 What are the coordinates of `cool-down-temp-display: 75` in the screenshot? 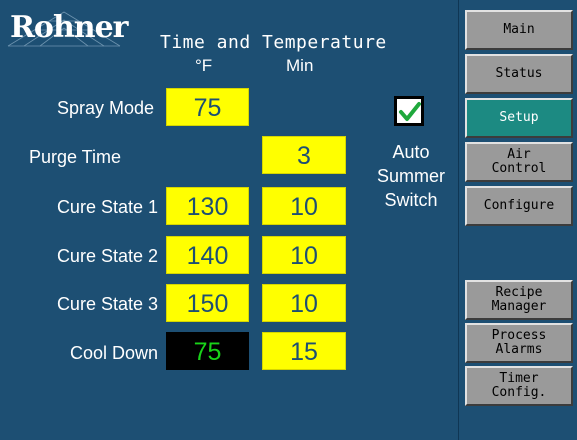 It's located at (207, 351).